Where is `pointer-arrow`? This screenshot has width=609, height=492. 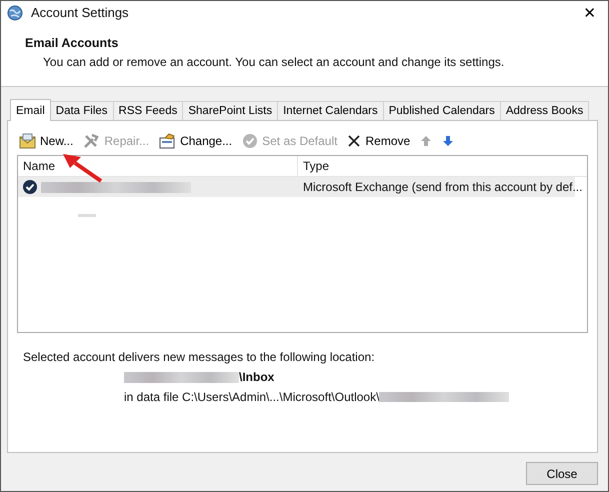
pointer-arrow is located at coordinates (83, 168).